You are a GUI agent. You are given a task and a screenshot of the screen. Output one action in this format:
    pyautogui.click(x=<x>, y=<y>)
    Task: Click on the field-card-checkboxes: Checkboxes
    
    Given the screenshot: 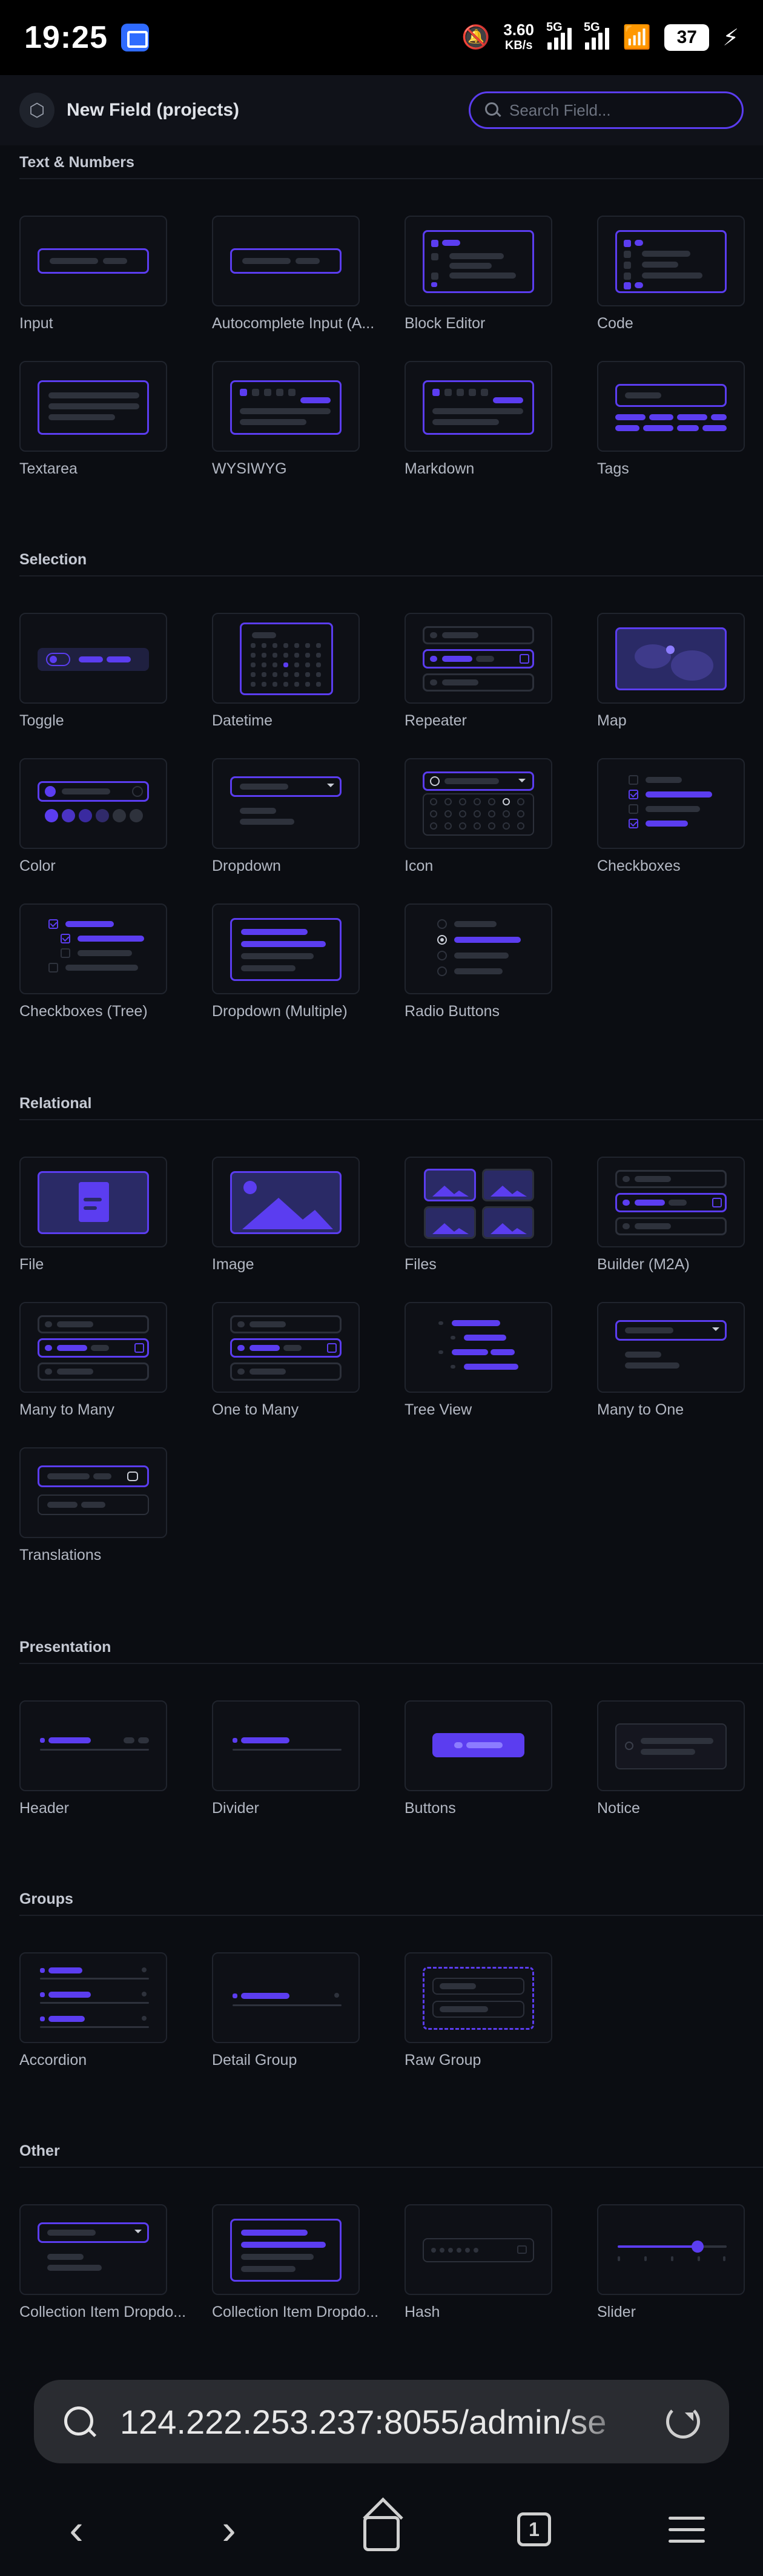 What is the action you would take?
    pyautogui.click(x=680, y=816)
    